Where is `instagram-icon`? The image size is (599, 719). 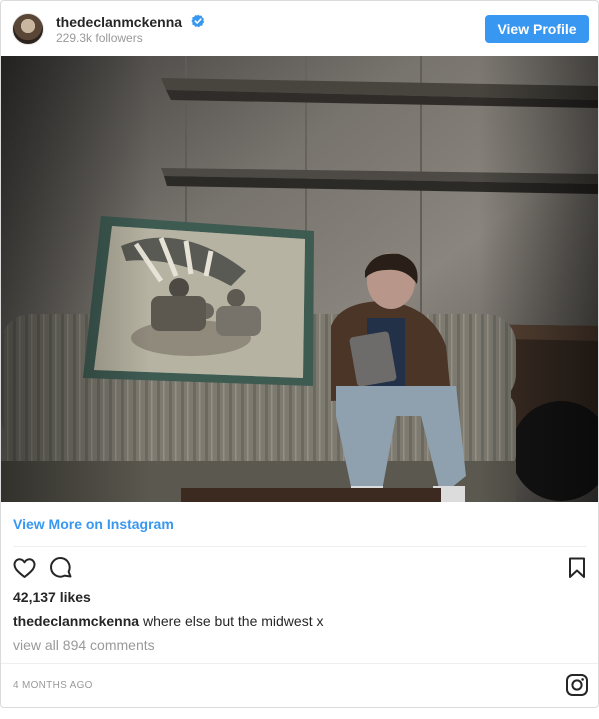
instagram-icon is located at coordinates (577, 685).